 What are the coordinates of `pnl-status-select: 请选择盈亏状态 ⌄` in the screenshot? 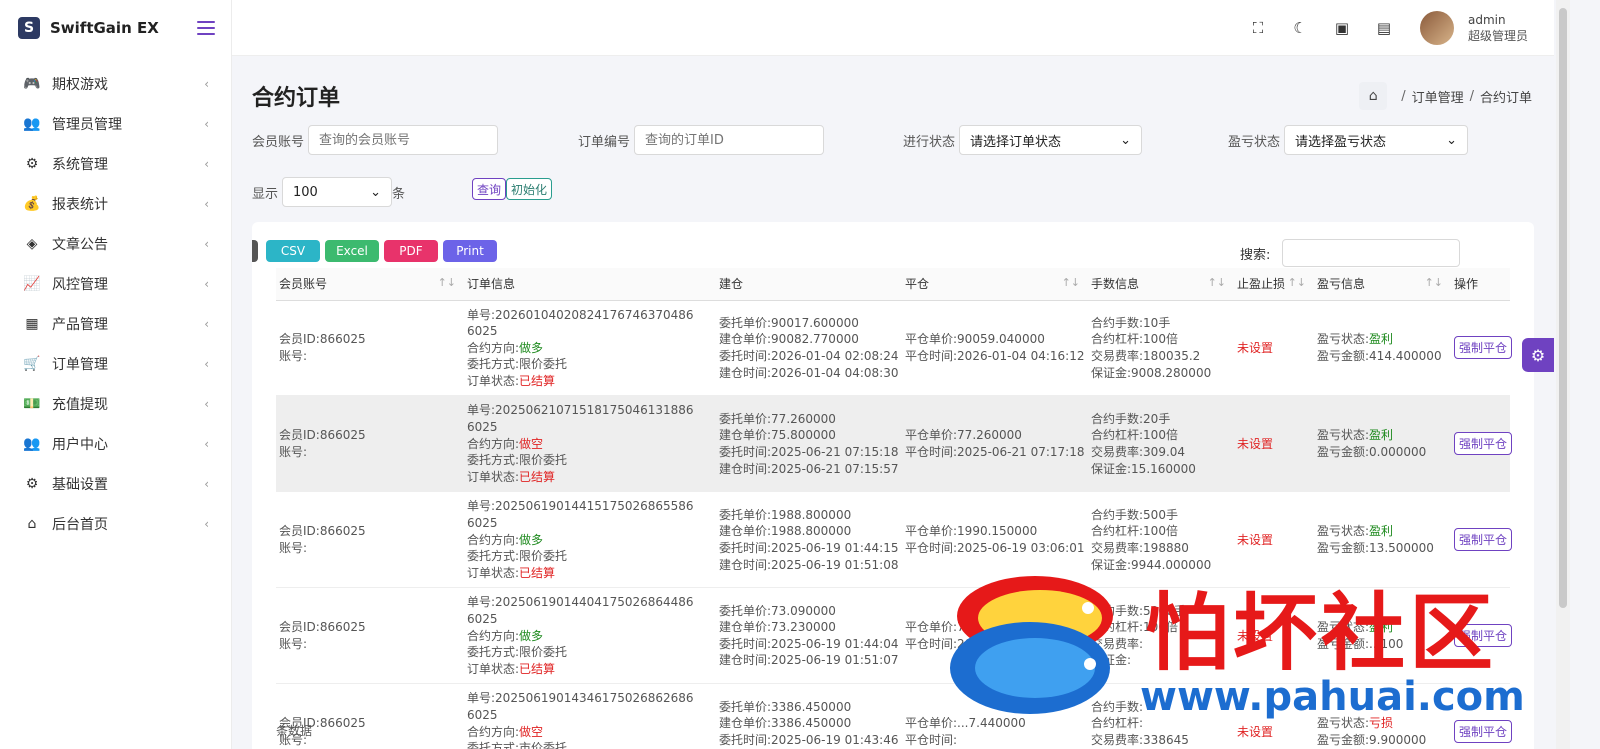 It's located at (1376, 140).